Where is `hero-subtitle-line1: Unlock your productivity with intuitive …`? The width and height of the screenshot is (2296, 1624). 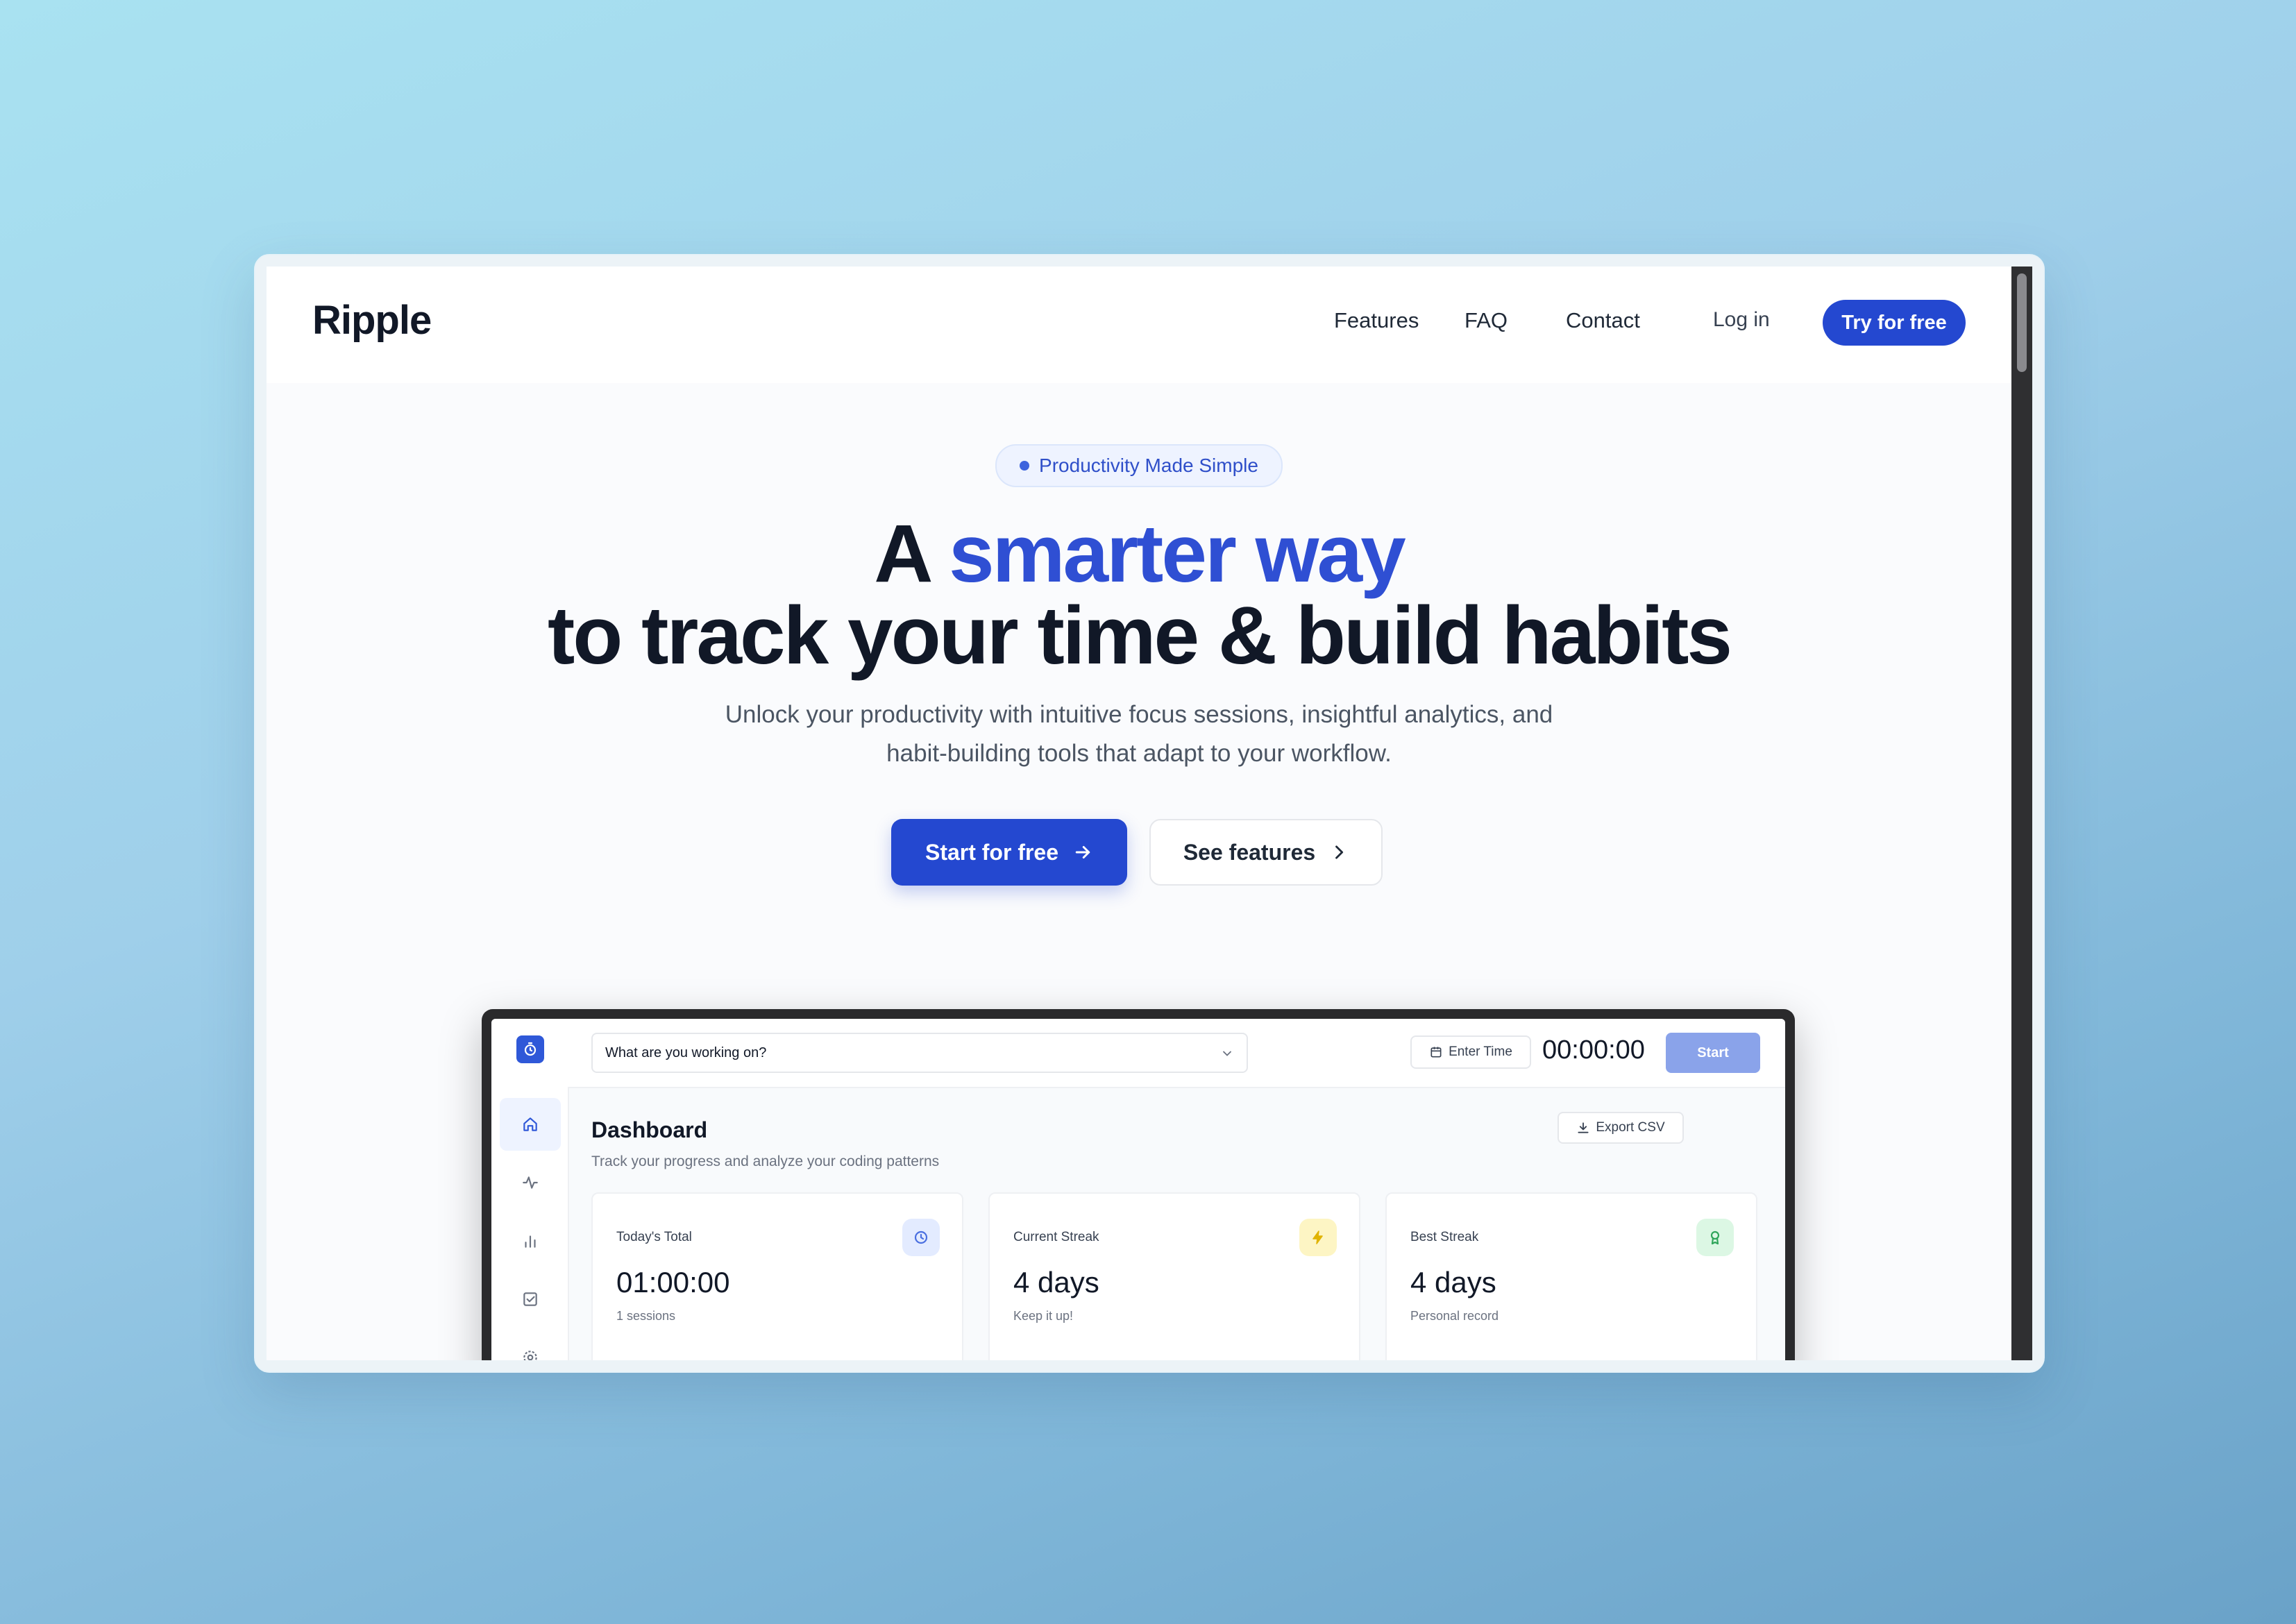
hero-subtitle-line1: Unlock your productivity with intuitive … is located at coordinates (1139, 714).